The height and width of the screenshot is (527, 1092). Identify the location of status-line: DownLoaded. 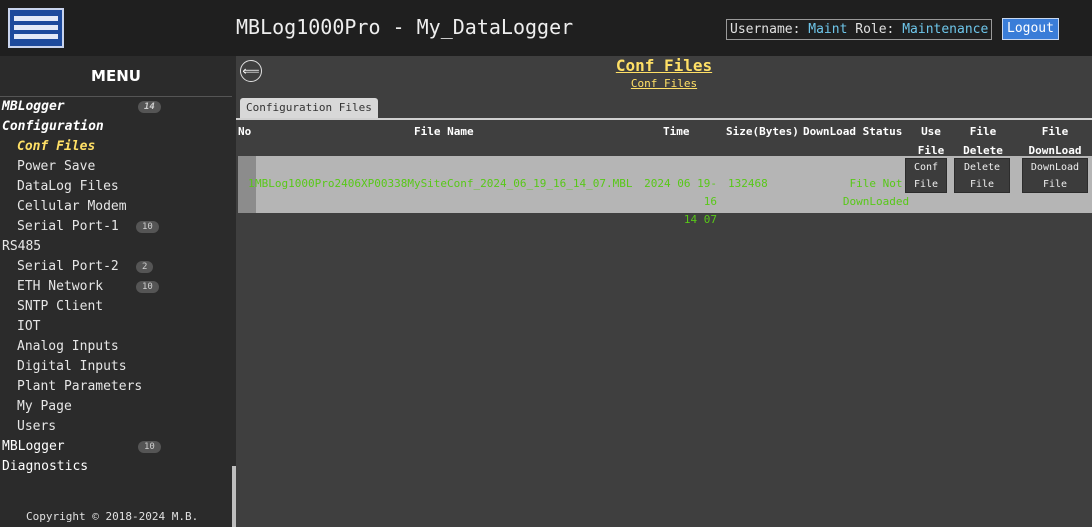
(876, 201).